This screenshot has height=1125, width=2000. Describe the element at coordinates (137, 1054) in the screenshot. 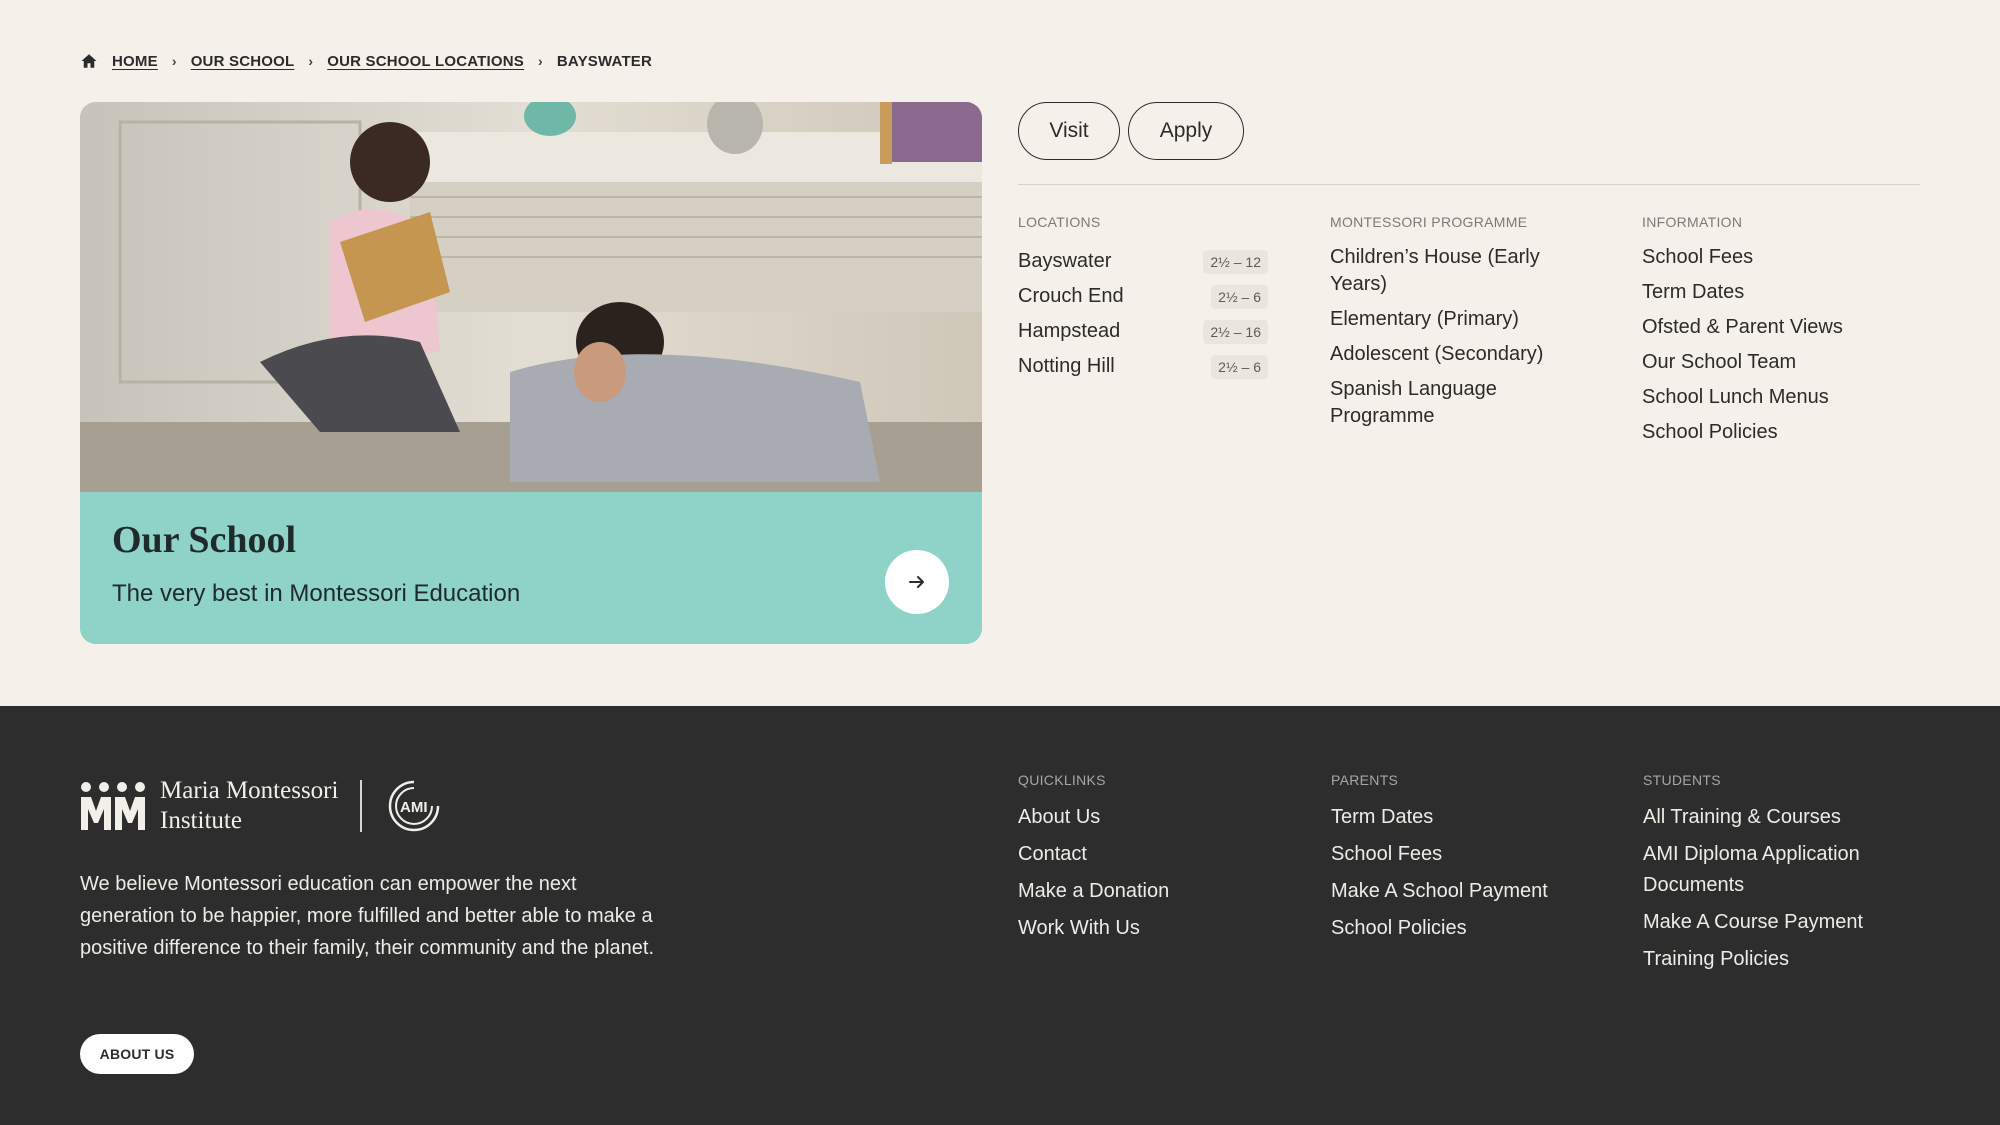

I see `about-us-button: ABOUT US` at that location.